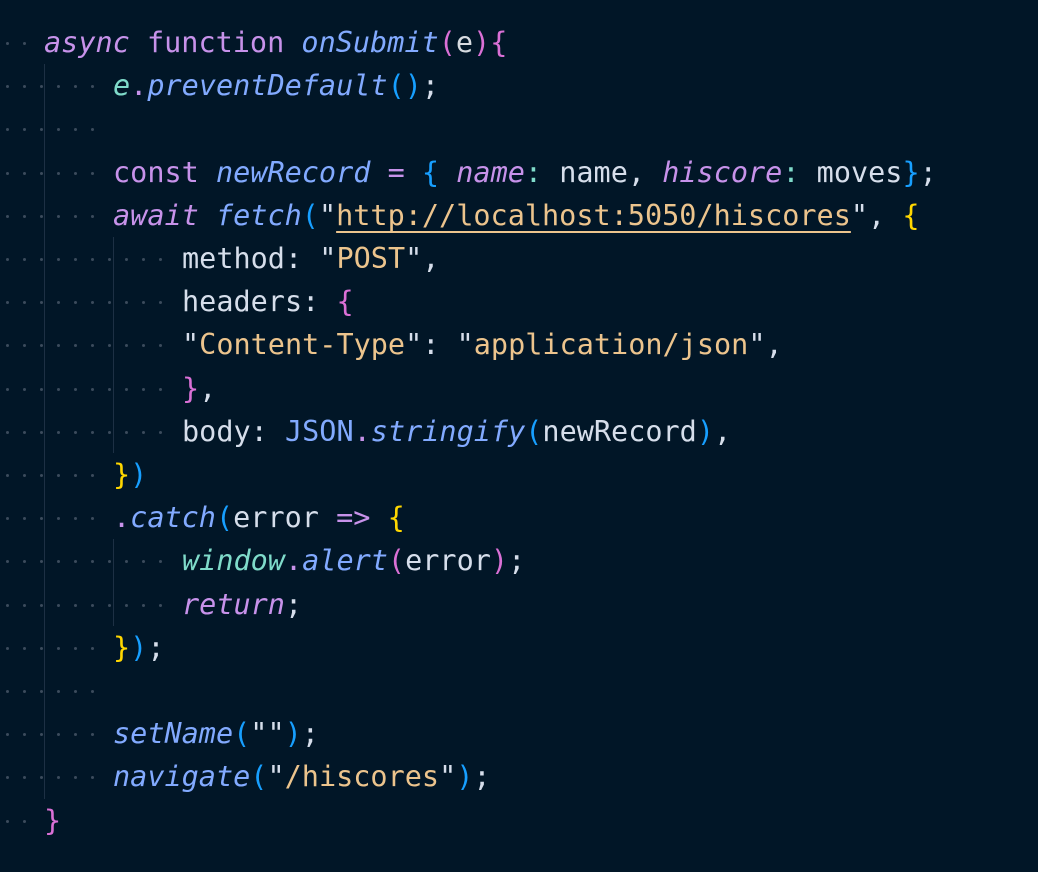 This screenshot has height=872, width=1038. I want to click on code-line: headers: {, so click(519, 301).